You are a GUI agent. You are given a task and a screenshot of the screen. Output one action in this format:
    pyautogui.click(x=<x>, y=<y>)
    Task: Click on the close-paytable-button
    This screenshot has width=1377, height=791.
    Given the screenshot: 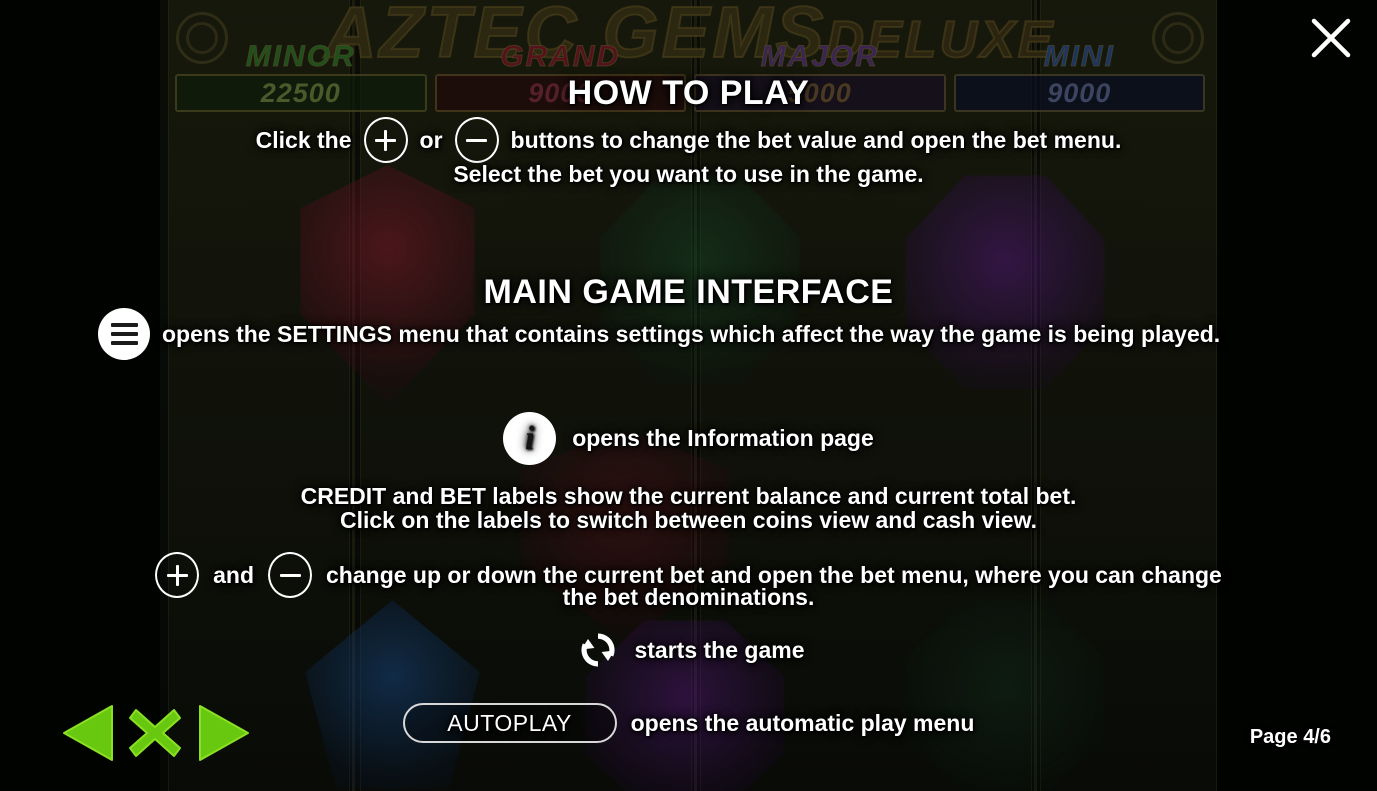 What is the action you would take?
    pyautogui.click(x=155, y=735)
    